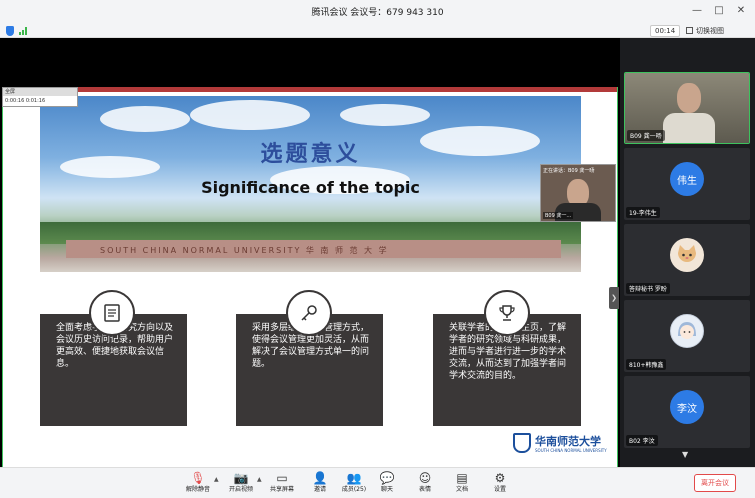 The width and height of the screenshot is (755, 498). I want to click on meeting-timer: 00:14, so click(665, 31).